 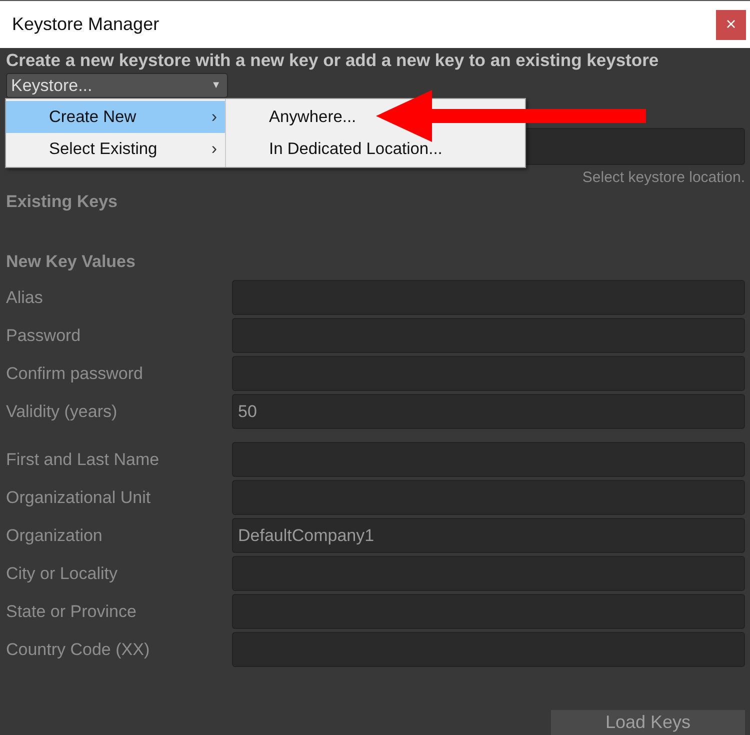 What do you see at coordinates (44, 336) in the screenshot?
I see `field-label: Password` at bounding box center [44, 336].